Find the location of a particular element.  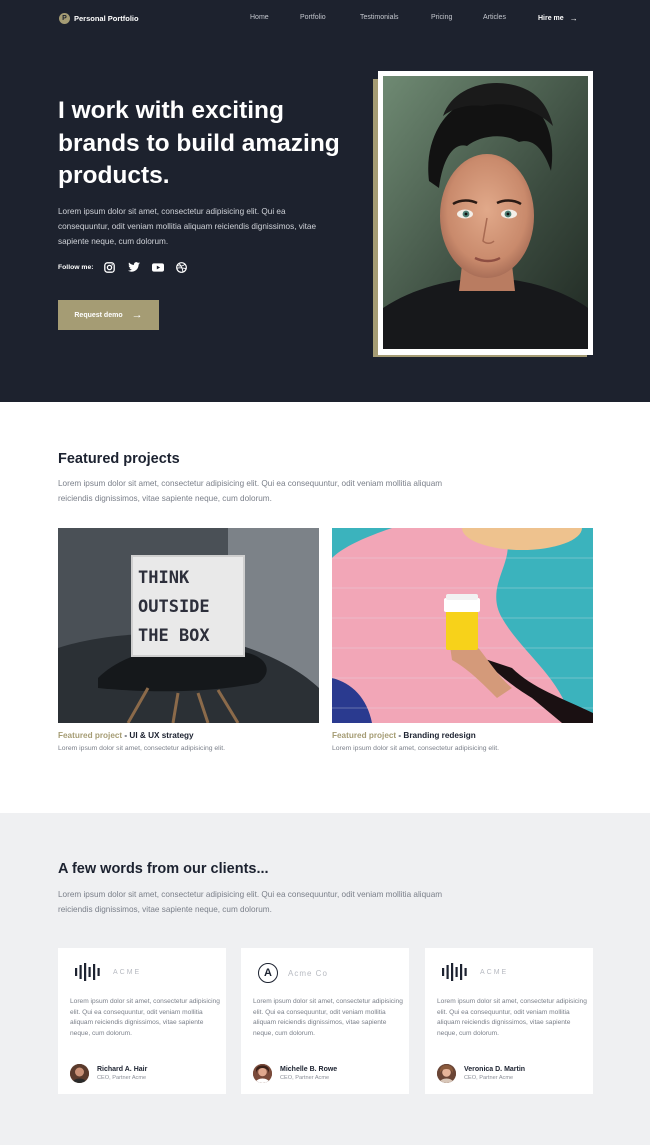

author-name: Veronica D. Martin is located at coordinates (495, 1069).